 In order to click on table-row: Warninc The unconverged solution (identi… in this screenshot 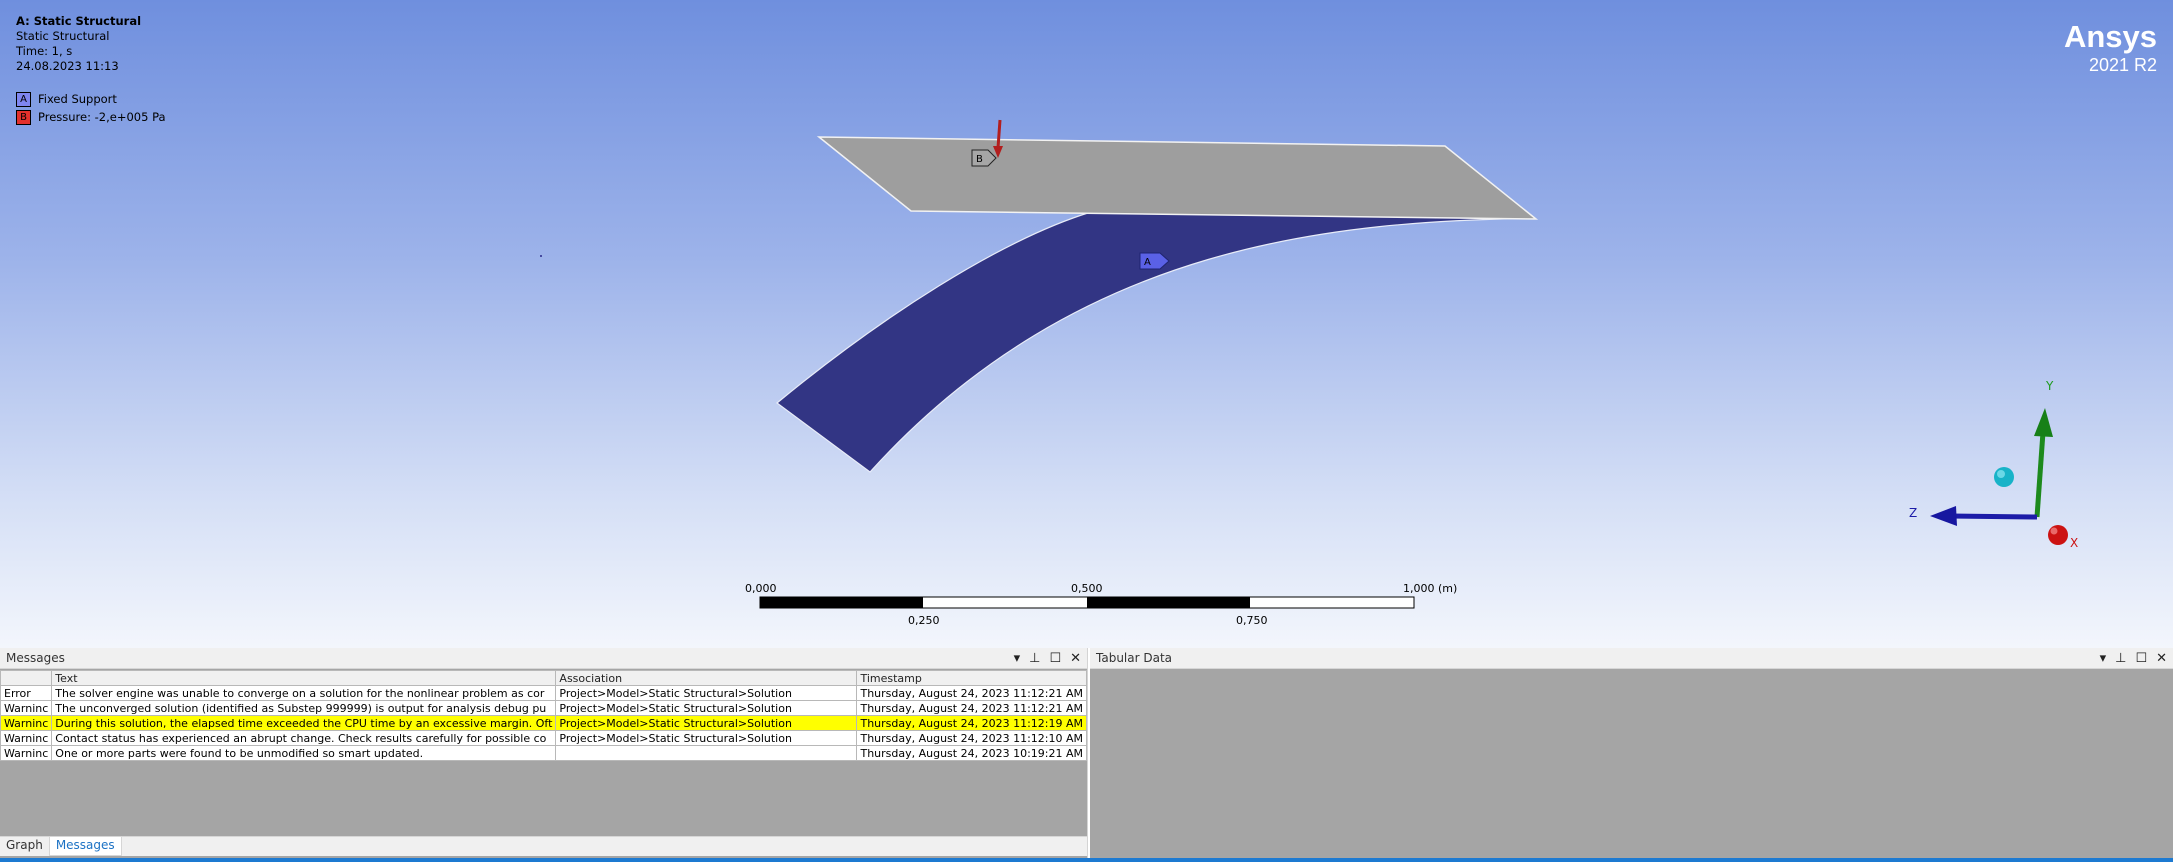, I will do `click(543, 708)`.